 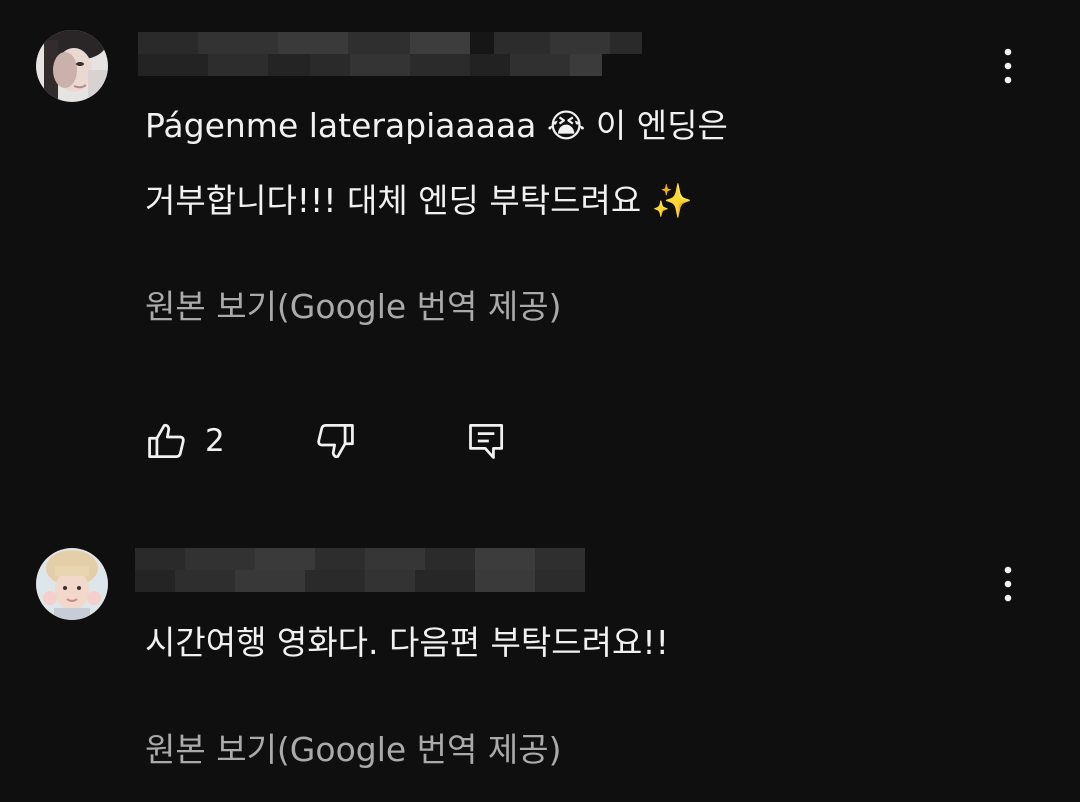 I want to click on reply-button, so click(x=487, y=441).